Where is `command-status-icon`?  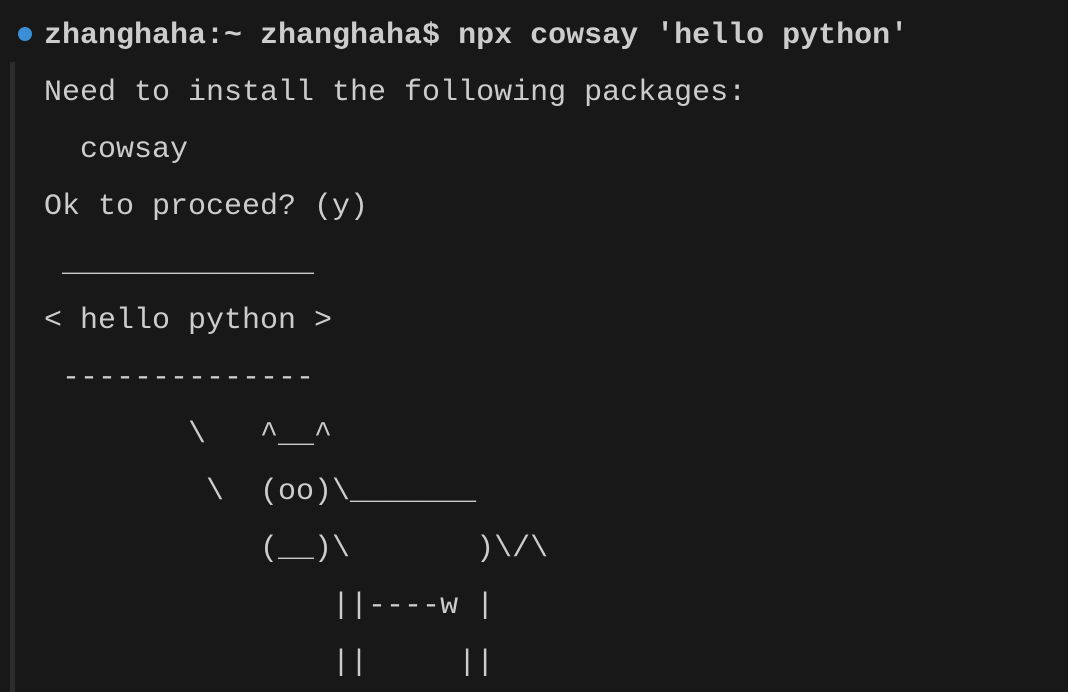
command-status-icon is located at coordinates (25, 34).